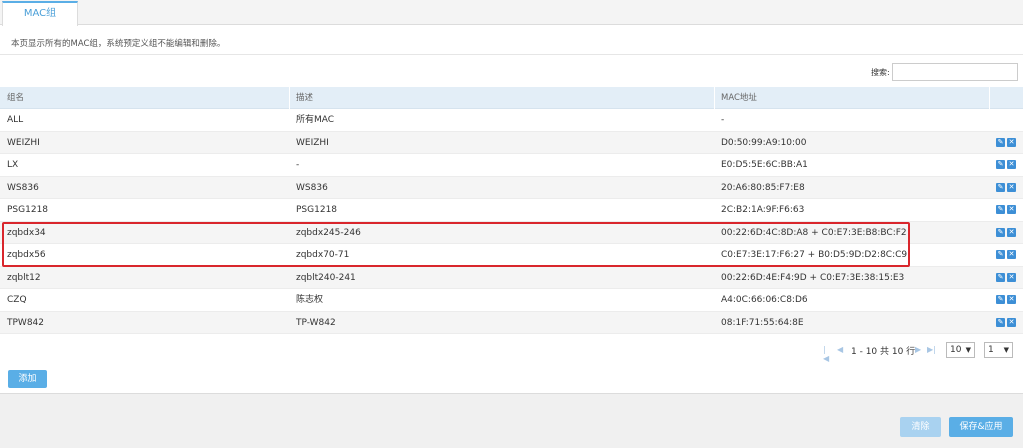  Describe the element at coordinates (118, 44) in the screenshot. I see `page-description: 本页显示所有的MAC组，系统预定义组不能编辑和删除。` at that location.